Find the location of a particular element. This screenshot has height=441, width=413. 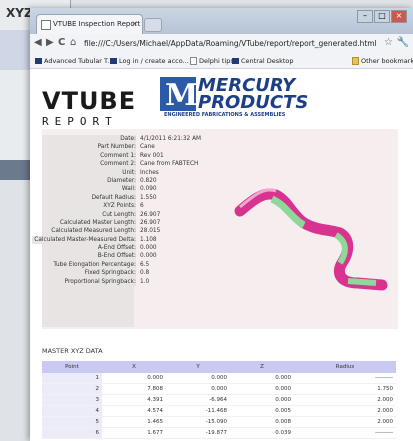

mercury-mark-letter: M is located at coordinates (182, 95).